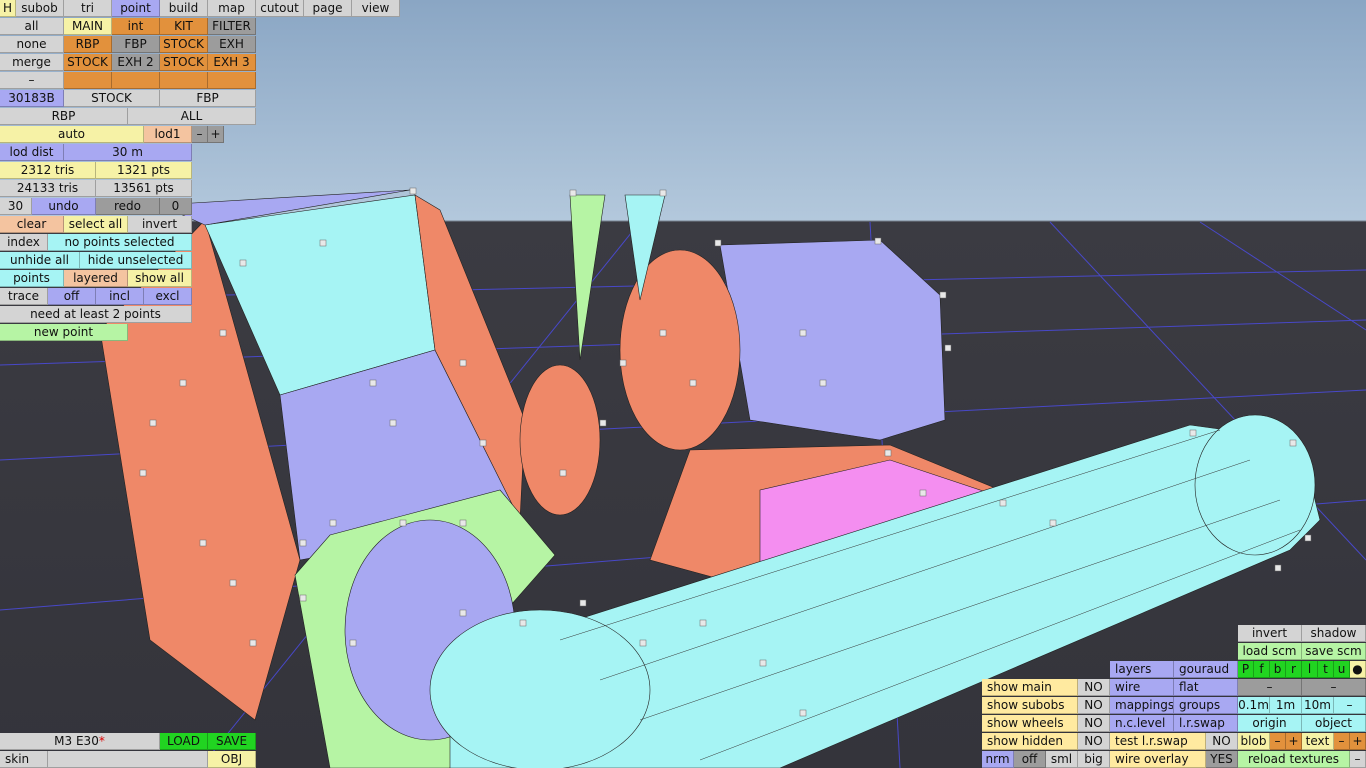 Image resolution: width=1366 pixels, height=768 pixels. What do you see at coordinates (376, 8) in the screenshot?
I see `menu-view: view` at bounding box center [376, 8].